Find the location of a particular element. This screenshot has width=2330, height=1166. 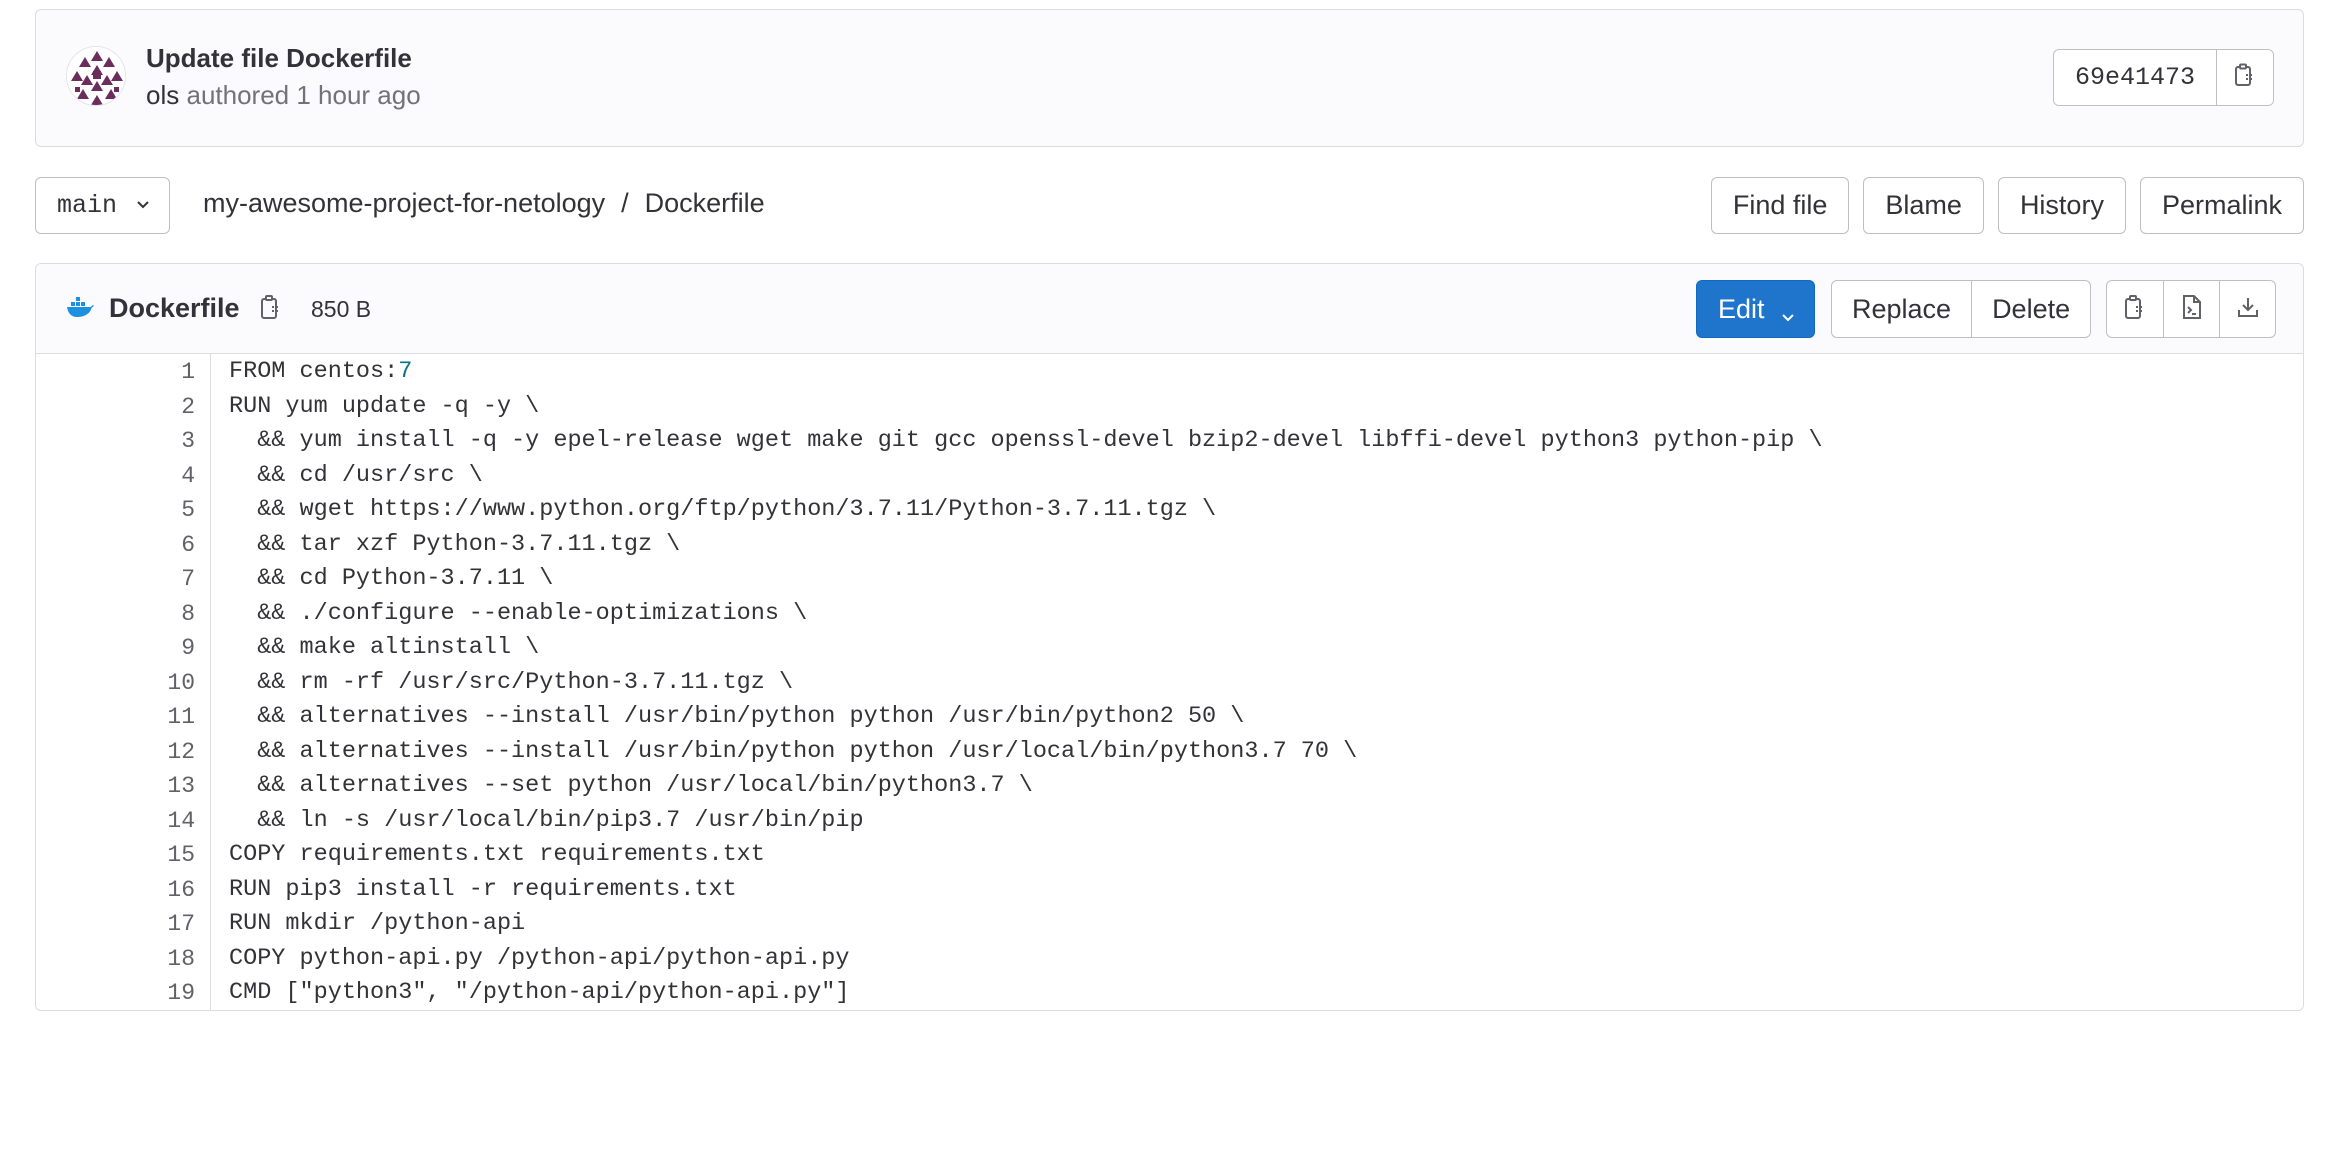

code-line: RUN mkdir /python-api is located at coordinates (377, 923).